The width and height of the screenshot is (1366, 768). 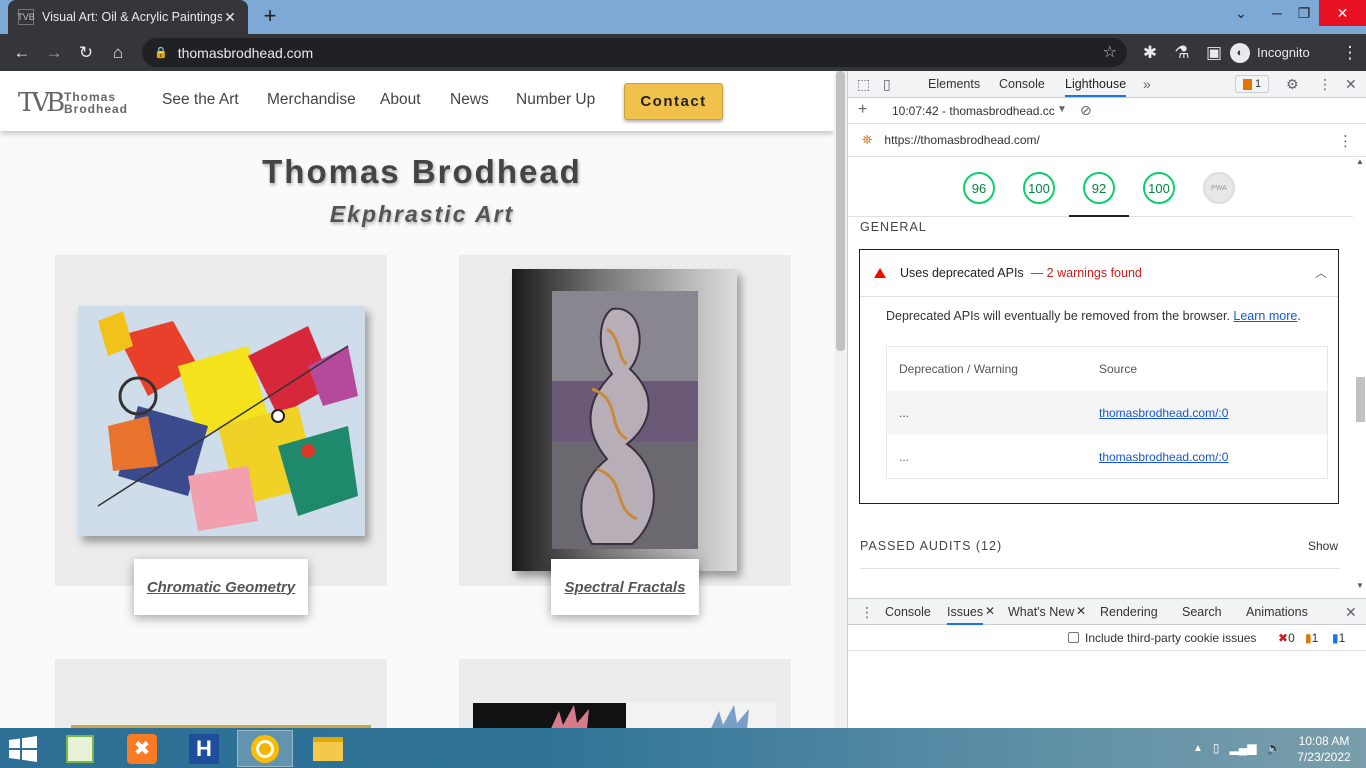 I want to click on drawer-tab-animations: Animations, so click(x=1277, y=612).